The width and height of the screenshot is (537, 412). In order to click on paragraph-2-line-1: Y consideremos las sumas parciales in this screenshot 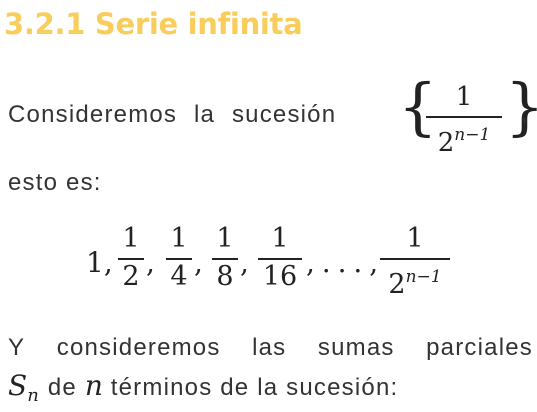, I will do `click(270, 348)`.